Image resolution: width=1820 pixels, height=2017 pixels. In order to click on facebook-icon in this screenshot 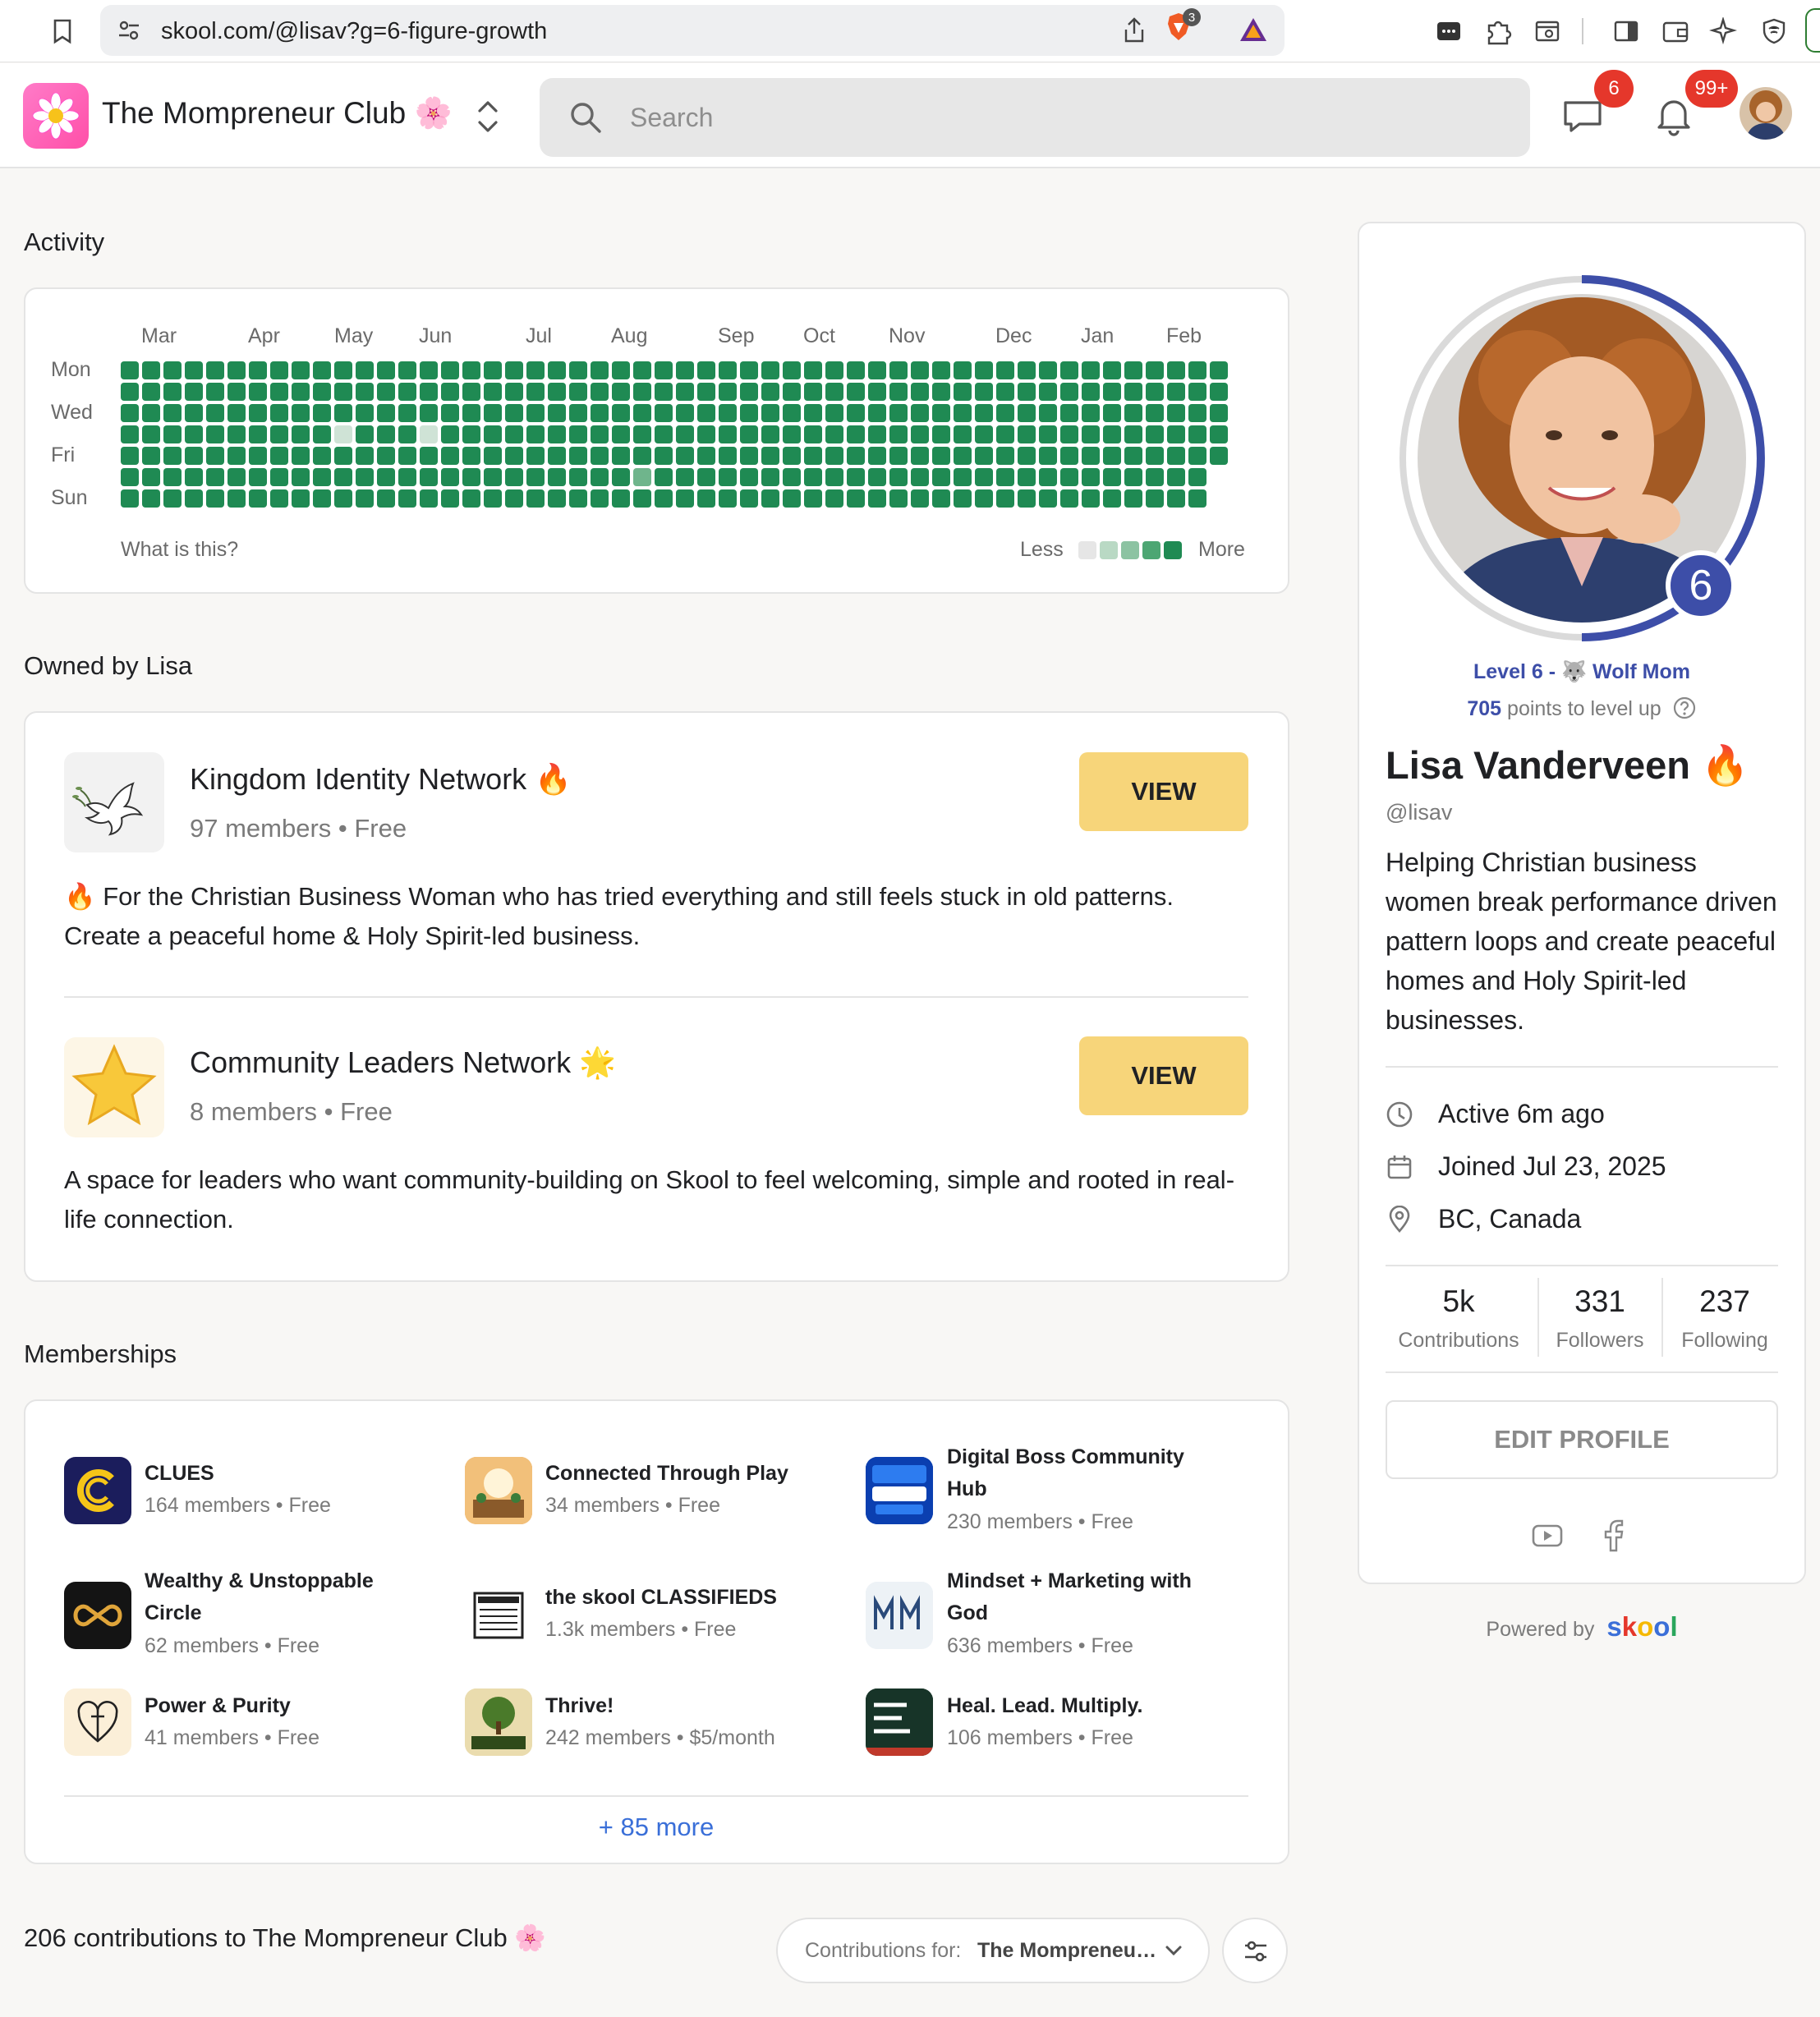, I will do `click(1614, 1535)`.